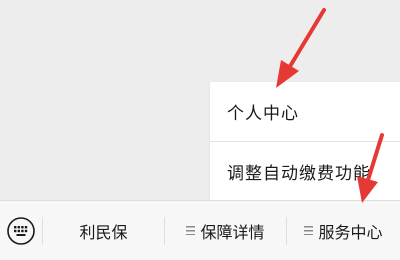 This screenshot has width=400, height=260. What do you see at coordinates (299, 173) in the screenshot?
I see `submenu-item-label: 调整自动缴费功能` at bounding box center [299, 173].